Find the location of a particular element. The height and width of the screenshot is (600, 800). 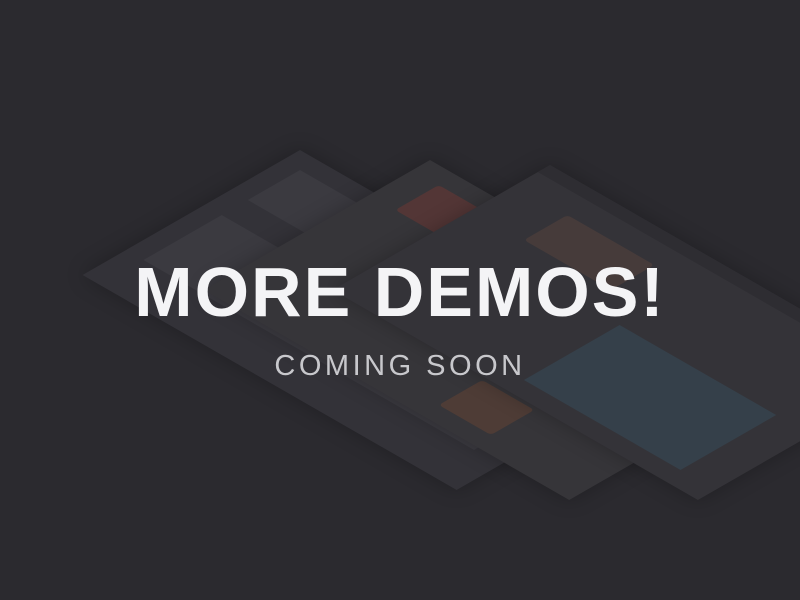

subheadline: COMING SOON is located at coordinates (400, 366).